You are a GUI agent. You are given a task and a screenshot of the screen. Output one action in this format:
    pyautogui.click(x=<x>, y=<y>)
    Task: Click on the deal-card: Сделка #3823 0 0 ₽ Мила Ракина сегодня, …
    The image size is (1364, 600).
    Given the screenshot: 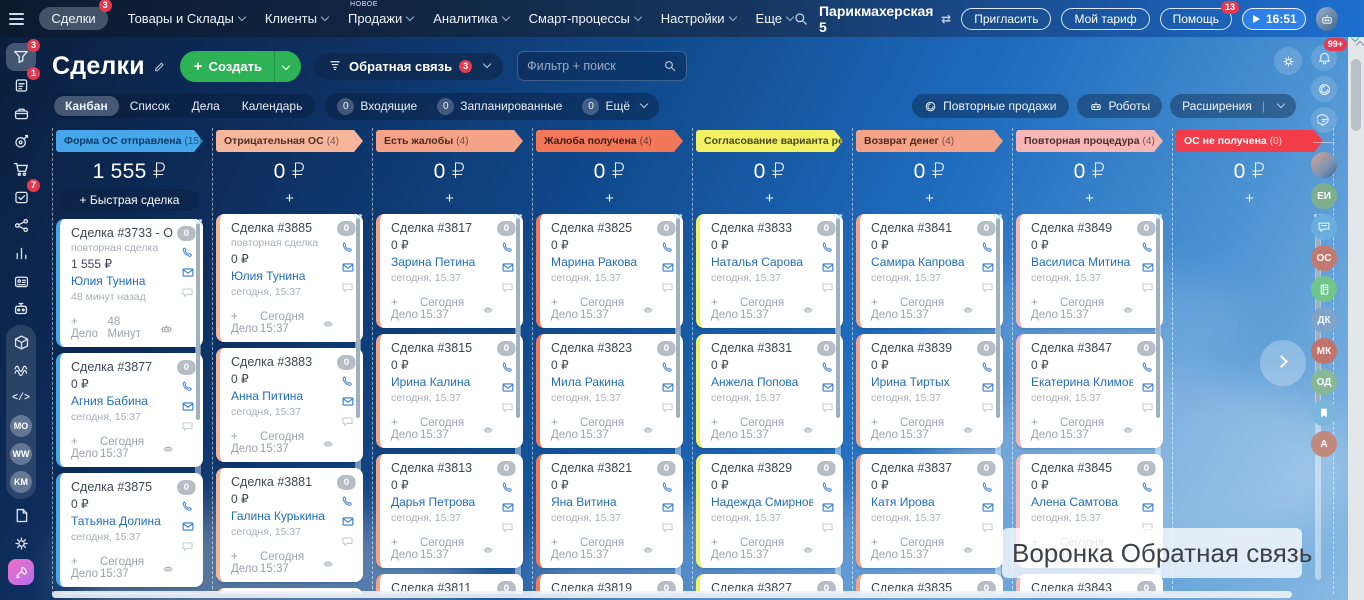 What is the action you would take?
    pyautogui.click(x=609, y=391)
    